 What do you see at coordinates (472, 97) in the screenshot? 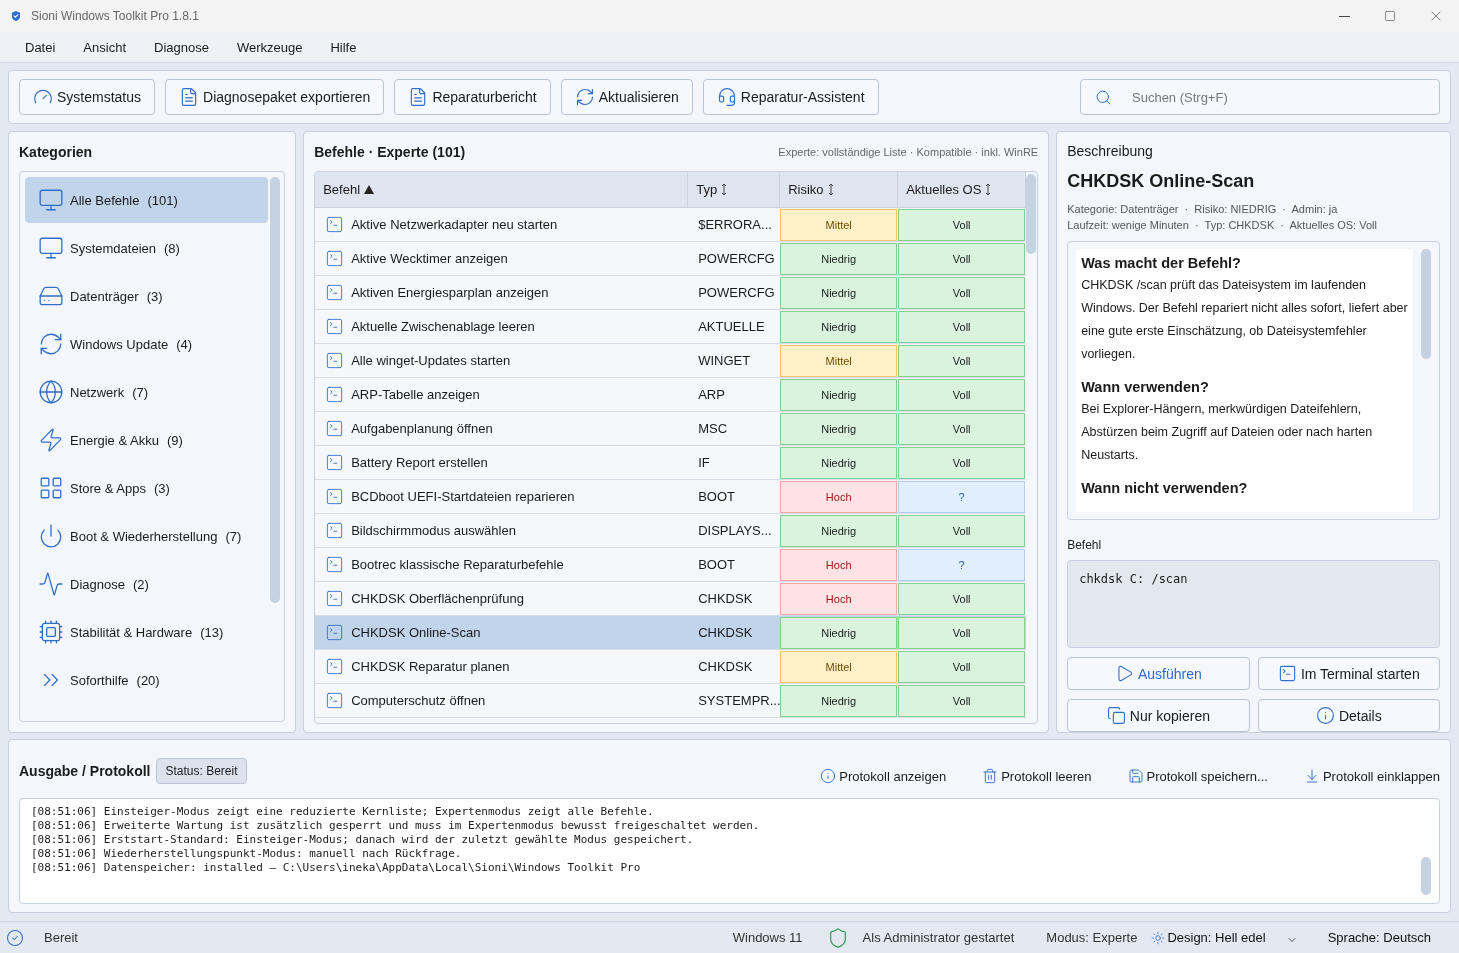
I see `toolbar-button: Reparaturbericht` at bounding box center [472, 97].